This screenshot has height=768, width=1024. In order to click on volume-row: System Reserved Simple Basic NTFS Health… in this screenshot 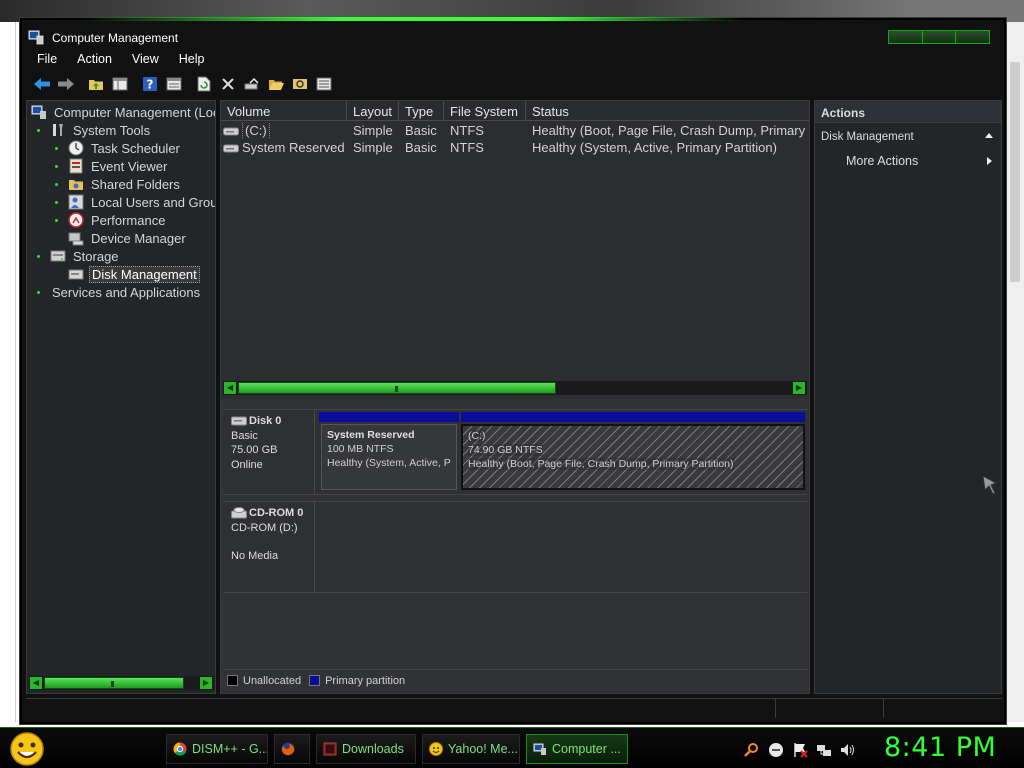, I will do `click(515, 147)`.